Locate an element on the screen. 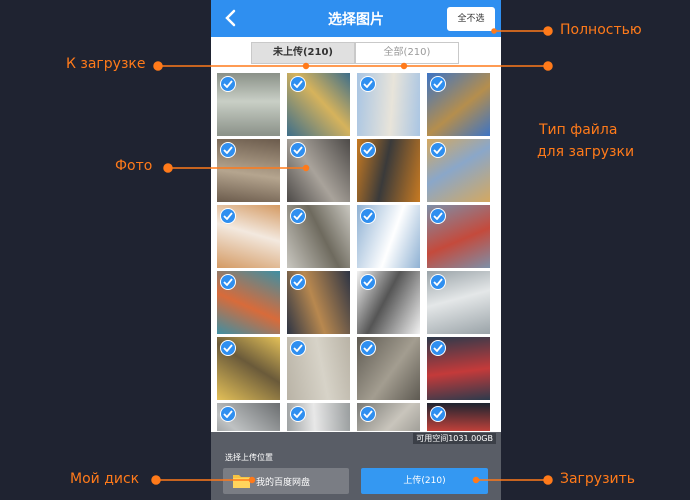 The image size is (690, 500). annotation-my-disk: Мой диск is located at coordinates (105, 479).